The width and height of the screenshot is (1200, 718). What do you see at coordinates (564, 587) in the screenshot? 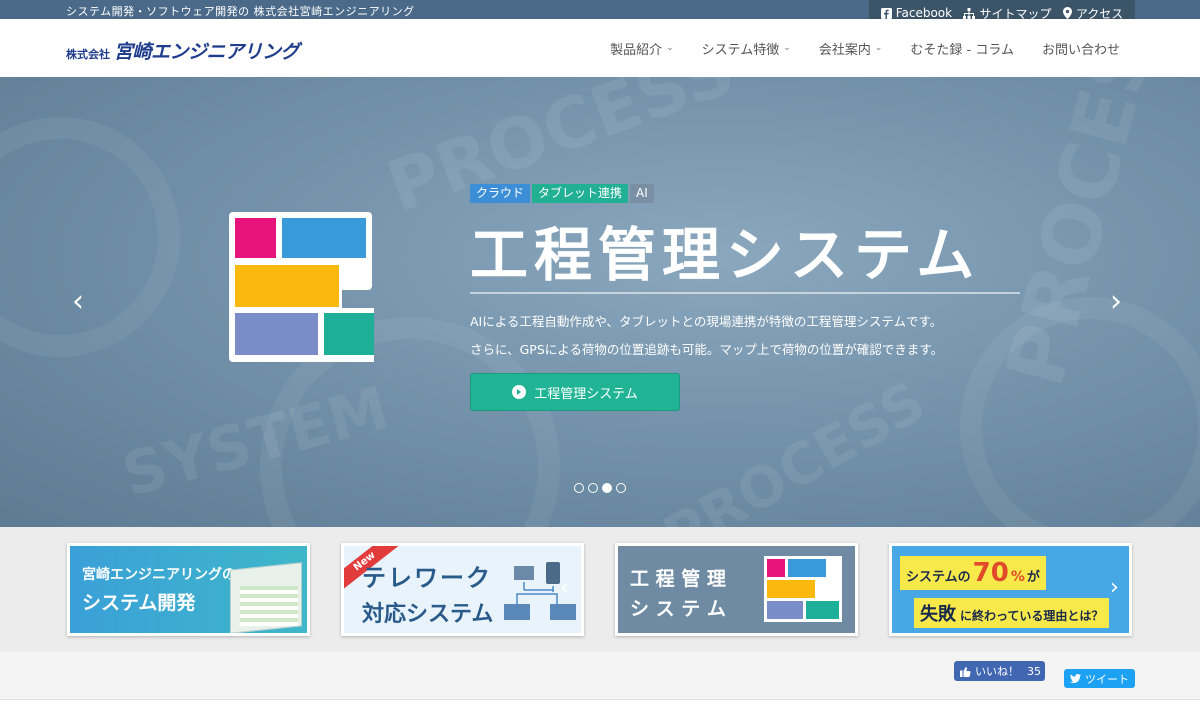
I see `banner-prev-arrow-icon: ‹` at bounding box center [564, 587].